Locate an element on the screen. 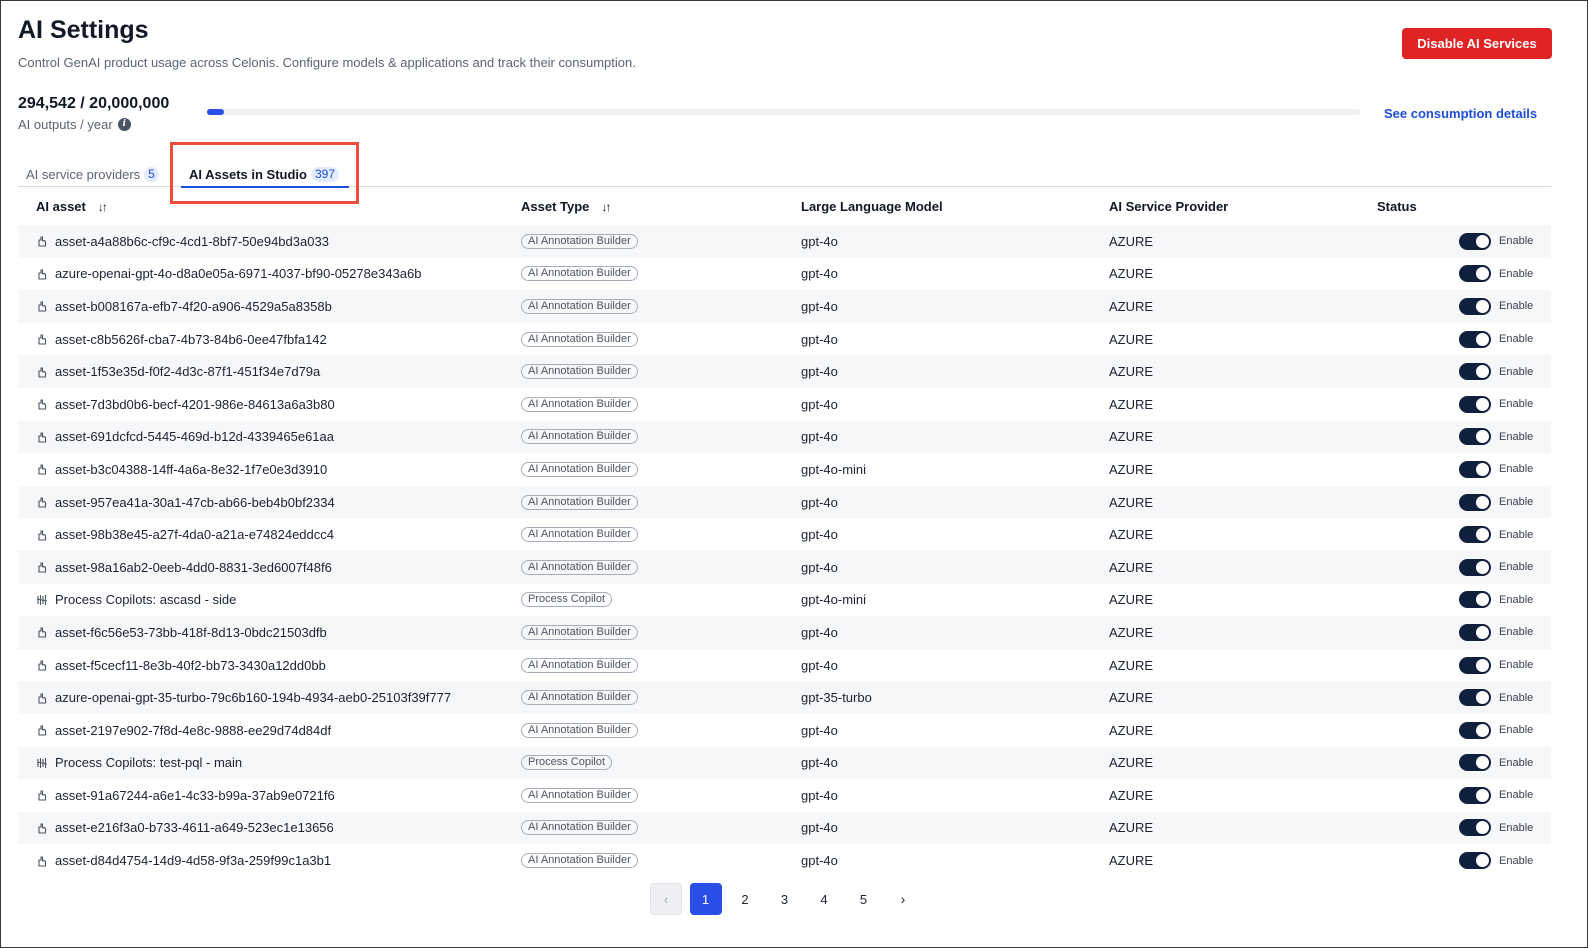 The width and height of the screenshot is (1588, 948). chevron-left-icon: ‹ is located at coordinates (666, 899).